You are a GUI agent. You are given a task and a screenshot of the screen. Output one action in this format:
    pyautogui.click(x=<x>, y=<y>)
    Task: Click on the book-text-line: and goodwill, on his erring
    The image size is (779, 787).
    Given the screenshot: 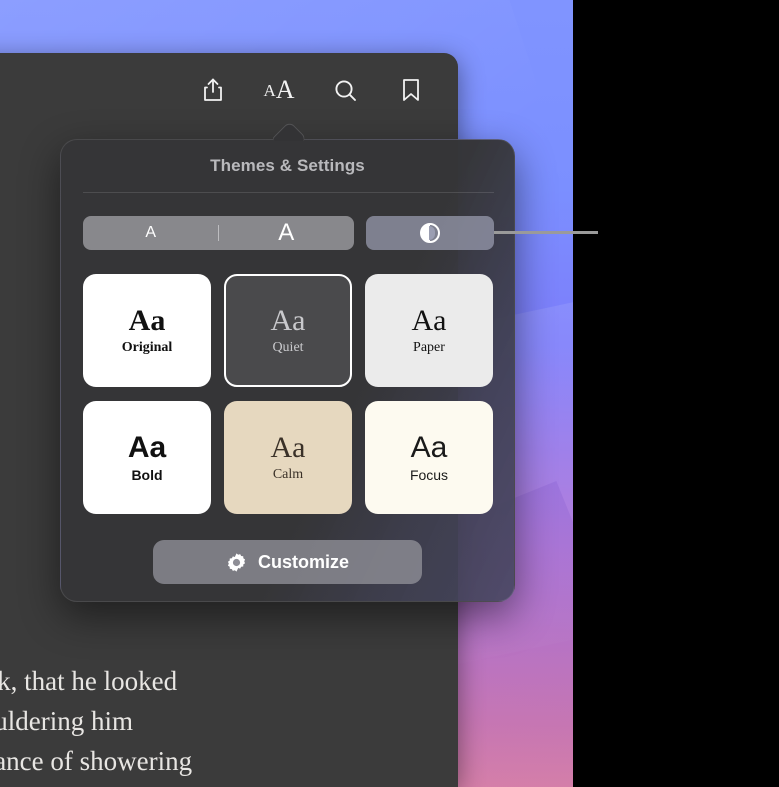 What is the action you would take?
    pyautogui.click(x=229, y=784)
    